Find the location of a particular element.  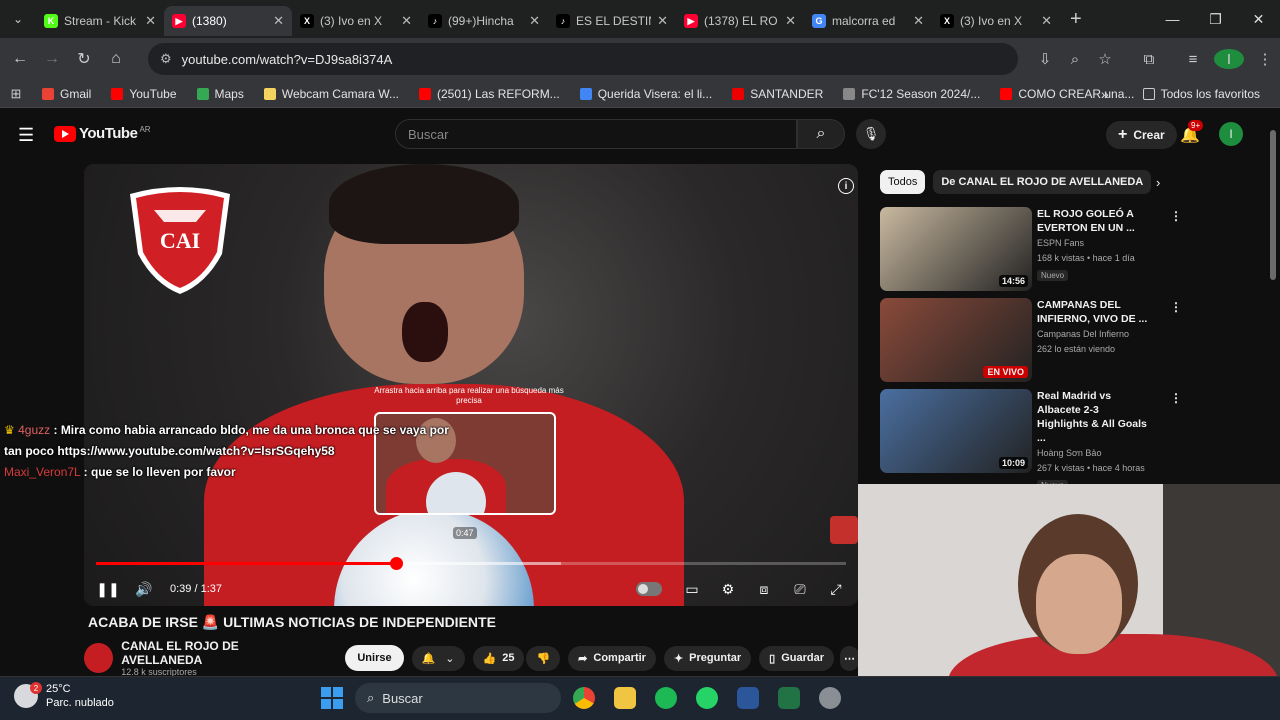

reload-icon: ↻ is located at coordinates (84, 59).